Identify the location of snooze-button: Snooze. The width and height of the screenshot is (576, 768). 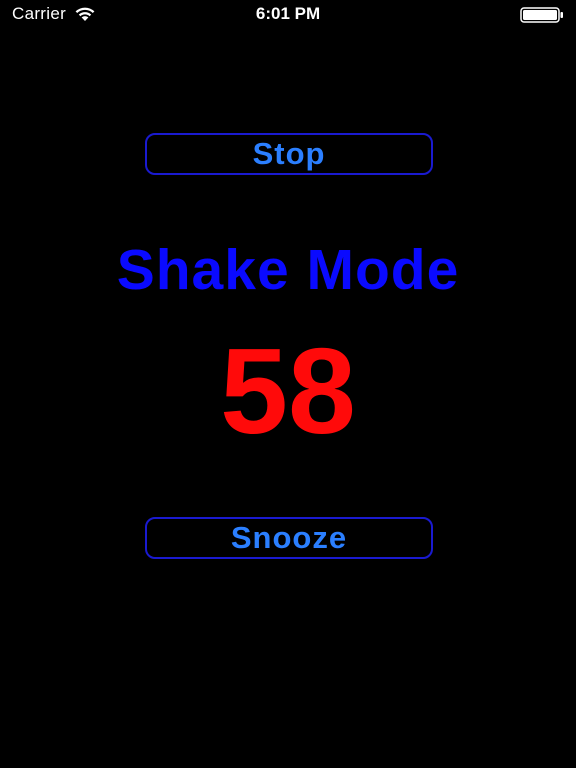
(289, 538).